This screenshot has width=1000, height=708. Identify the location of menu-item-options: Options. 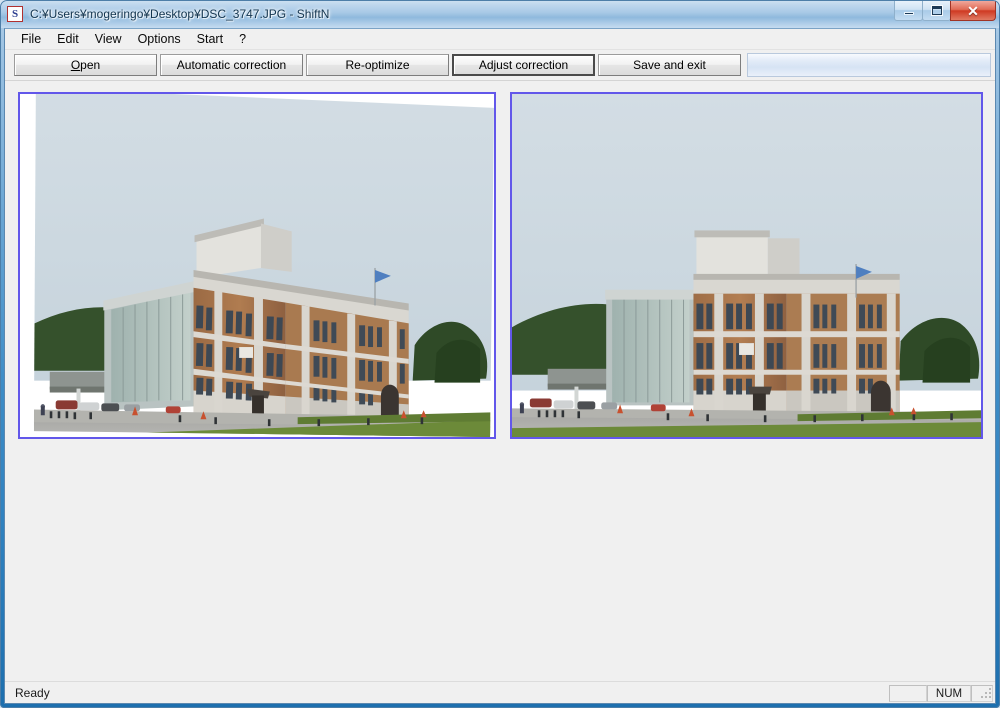
(159, 39).